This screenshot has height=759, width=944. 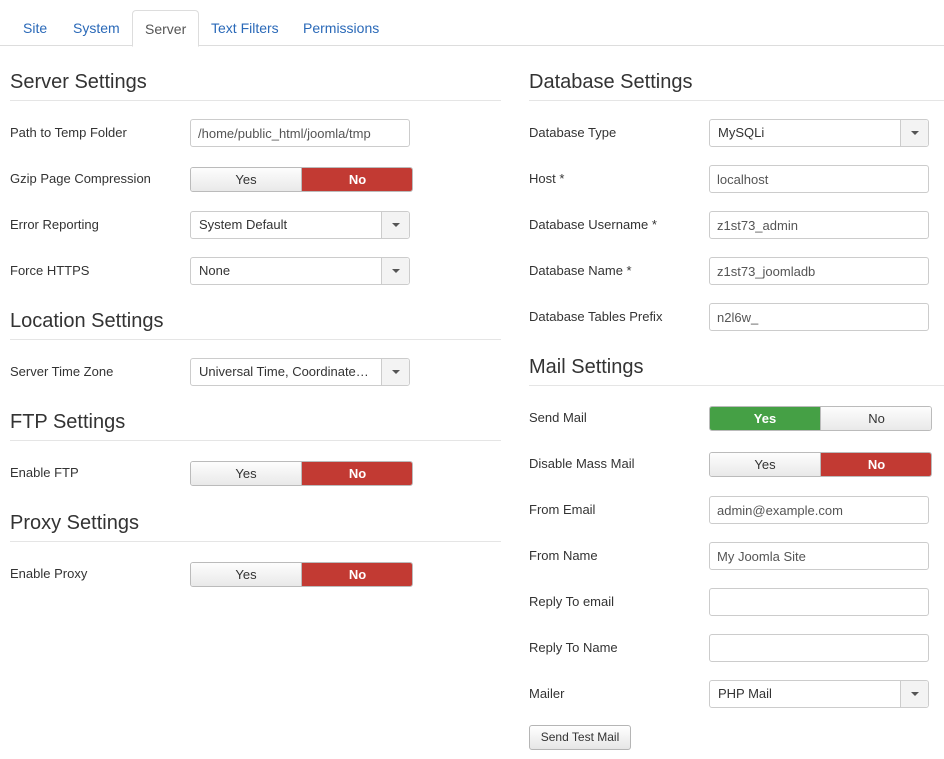 What do you see at coordinates (819, 271) in the screenshot?
I see `database-name-input` at bounding box center [819, 271].